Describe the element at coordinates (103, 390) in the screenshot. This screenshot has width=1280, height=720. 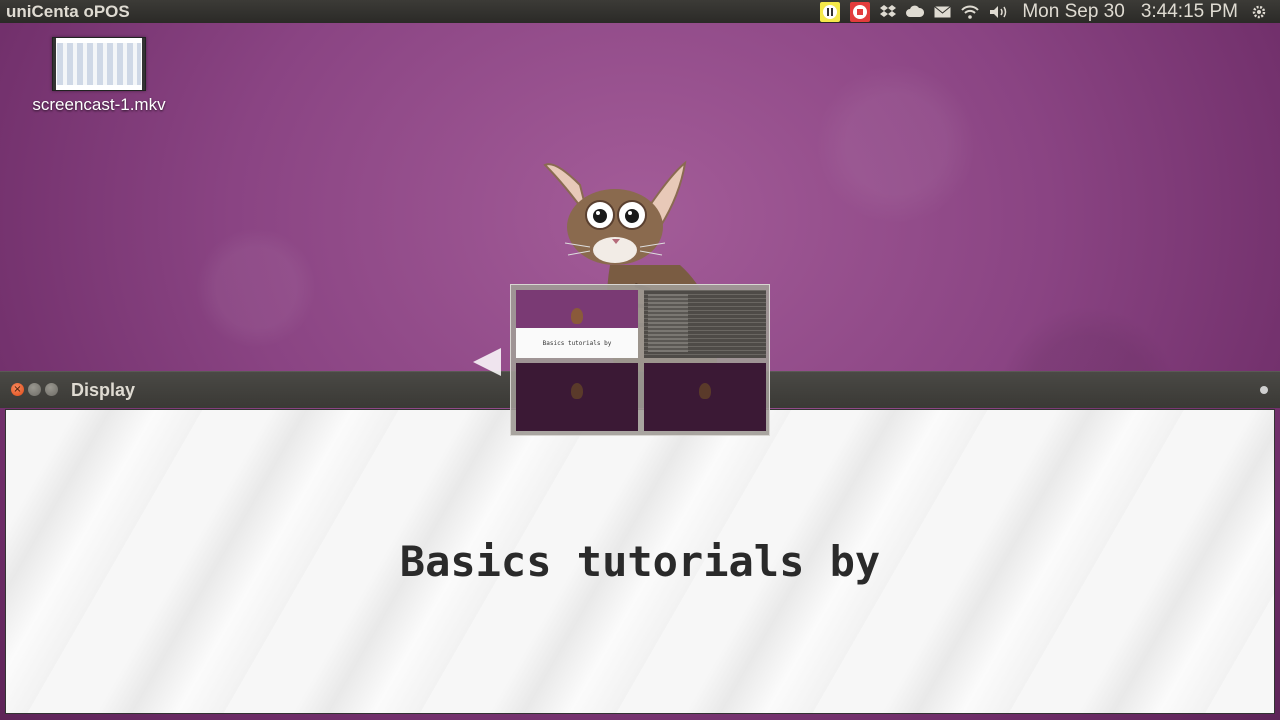
I see `window-title: Display` at that location.